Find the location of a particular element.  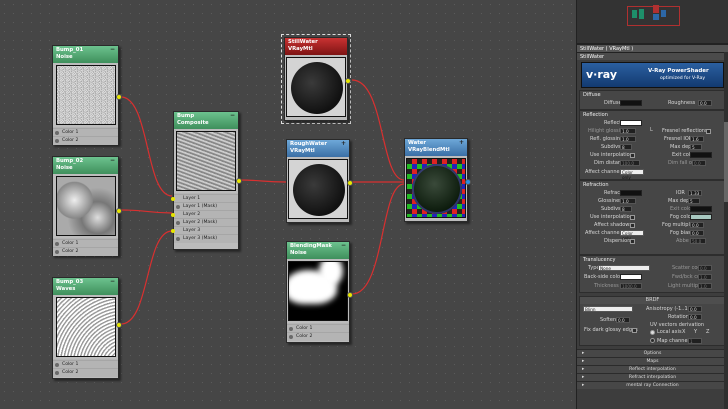

map-channel-radio is located at coordinates (652, 340).